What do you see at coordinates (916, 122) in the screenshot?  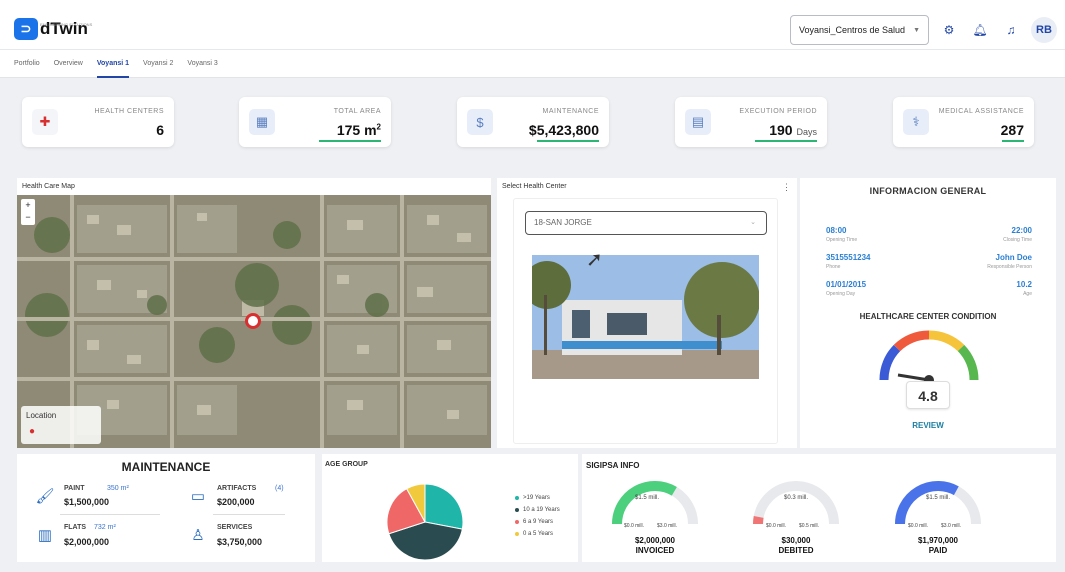 I see `medical-icon: ⚕` at bounding box center [916, 122].